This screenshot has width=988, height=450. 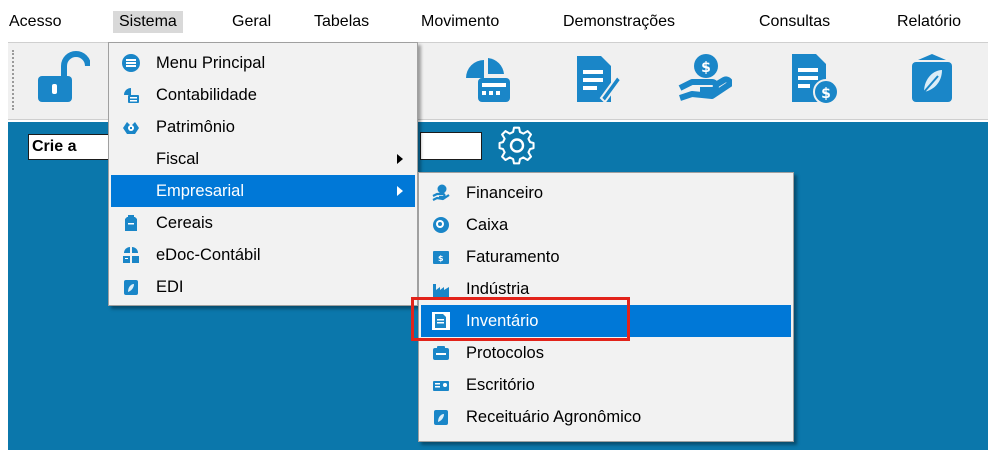 I want to click on menu-item-financeiro: Financeiro, so click(x=606, y=193).